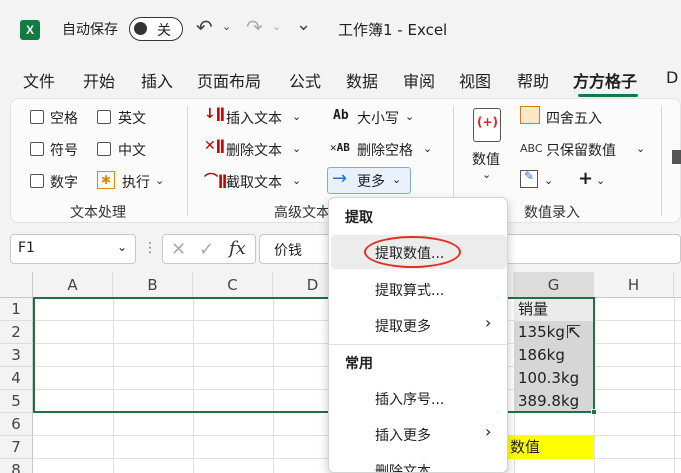 The width and height of the screenshot is (681, 473). What do you see at coordinates (132, 119) in the screenshot?
I see `checkbox-english-label: 英文` at bounding box center [132, 119].